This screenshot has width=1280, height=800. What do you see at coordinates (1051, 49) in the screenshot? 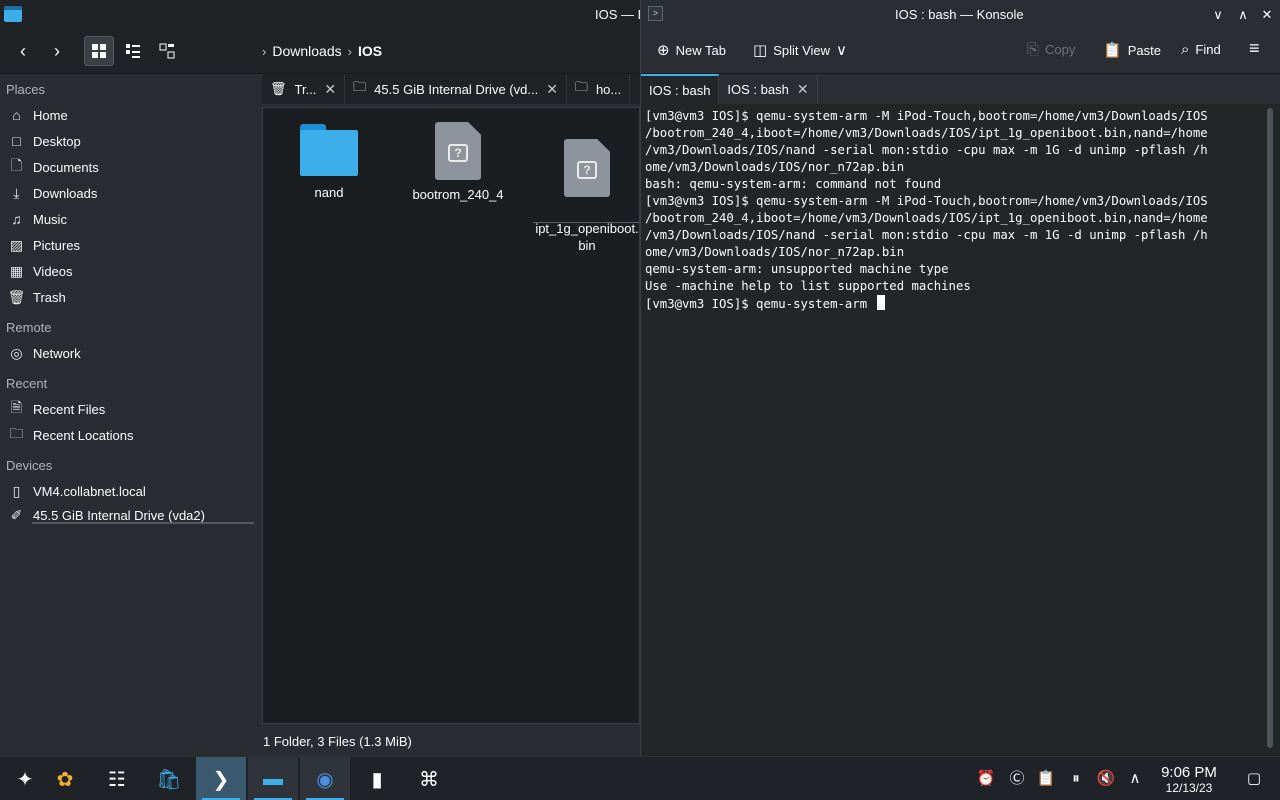
I see `copy-button: ⎘ Copy` at bounding box center [1051, 49].